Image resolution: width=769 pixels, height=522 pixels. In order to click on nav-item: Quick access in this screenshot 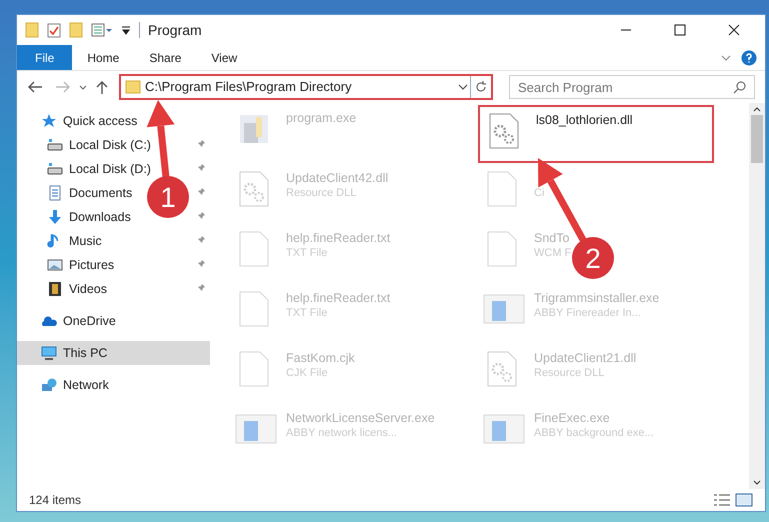, I will do `click(113, 121)`.